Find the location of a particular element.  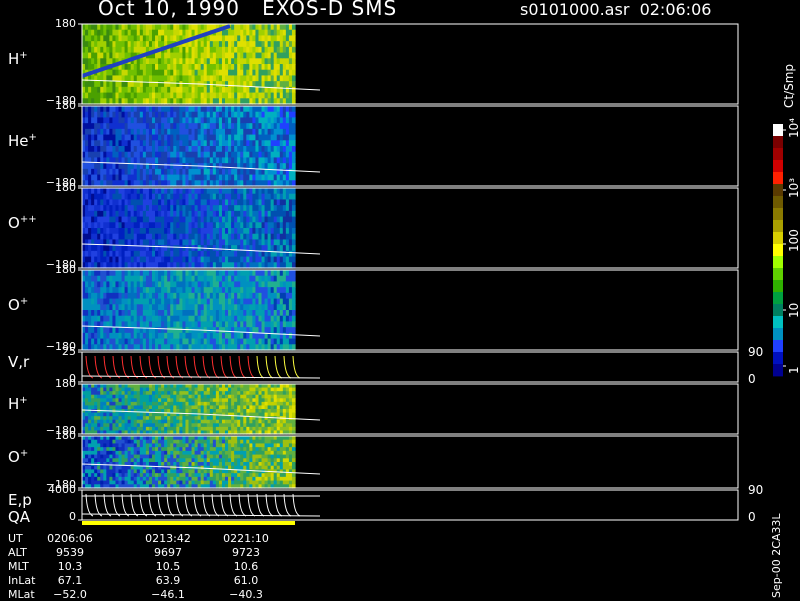

footer-value-alt: 9697 is located at coordinates (168, 552).